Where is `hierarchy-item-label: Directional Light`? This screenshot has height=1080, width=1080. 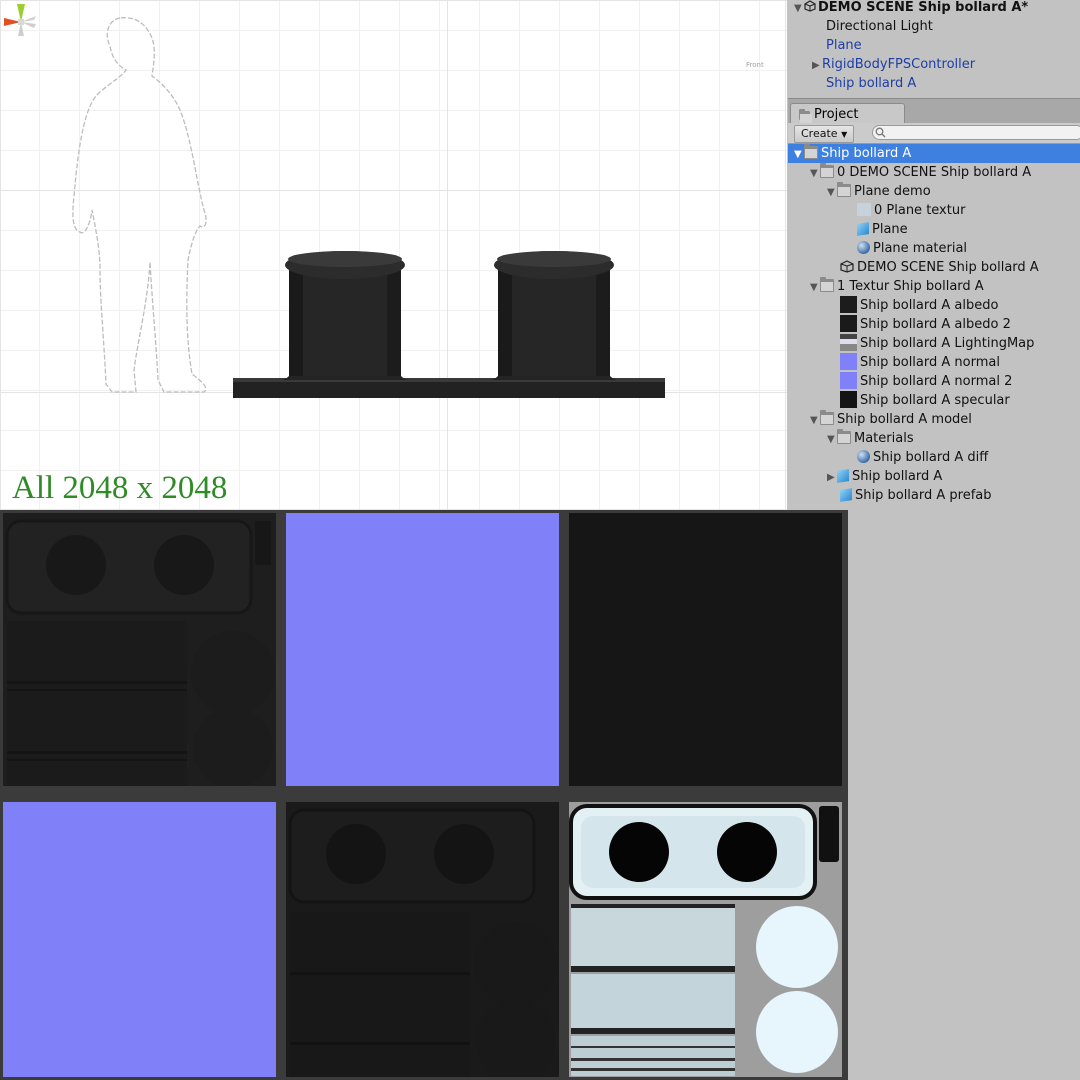
hierarchy-item-label: Directional Light is located at coordinates (879, 26).